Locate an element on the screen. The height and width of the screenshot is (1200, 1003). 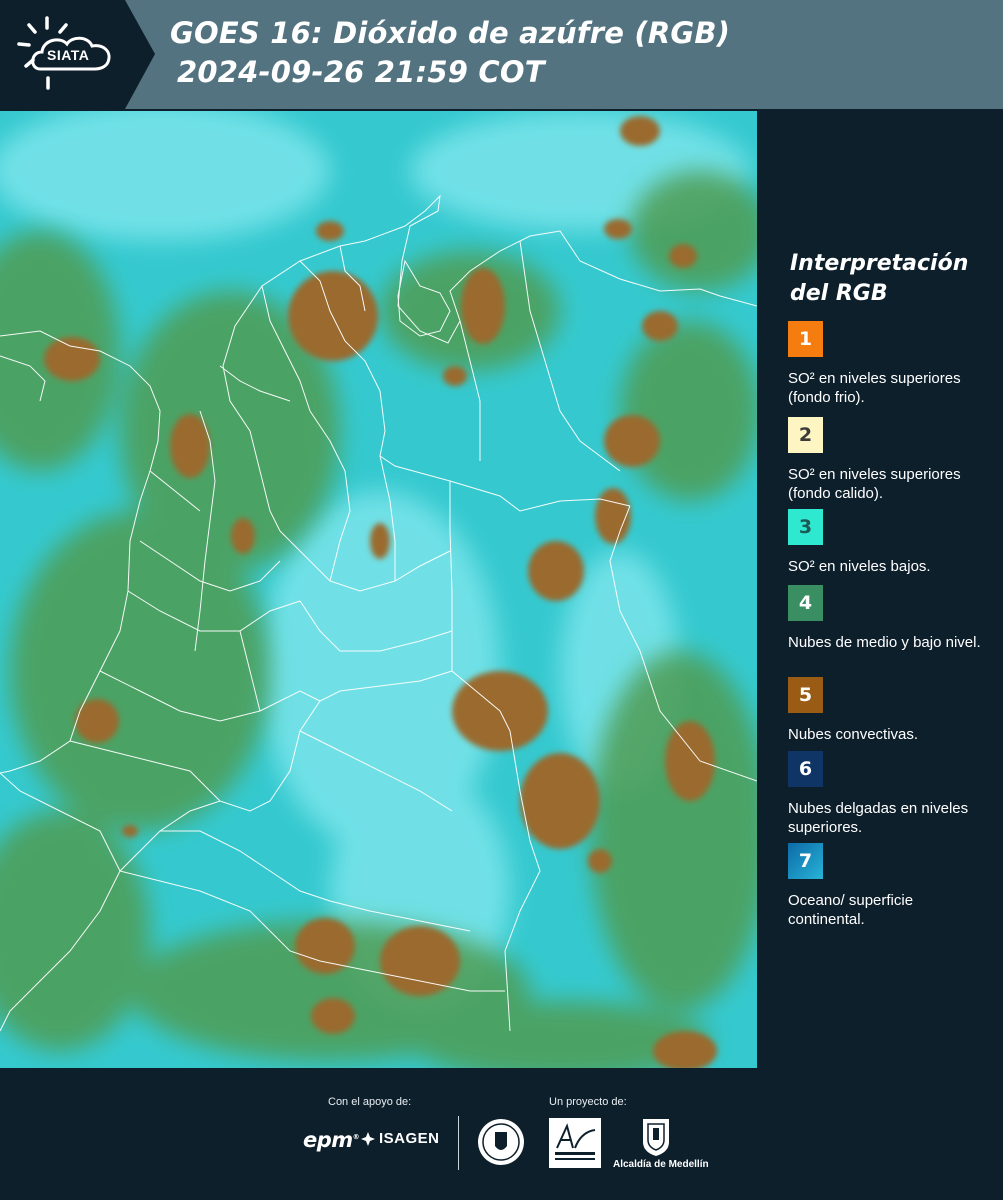
area-metropolitana-logo is located at coordinates (575, 1143).